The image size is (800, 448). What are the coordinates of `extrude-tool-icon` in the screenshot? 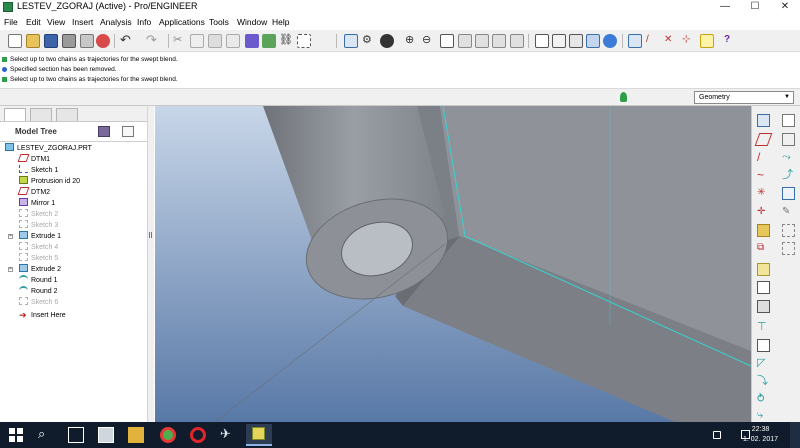 It's located at (763, 230).